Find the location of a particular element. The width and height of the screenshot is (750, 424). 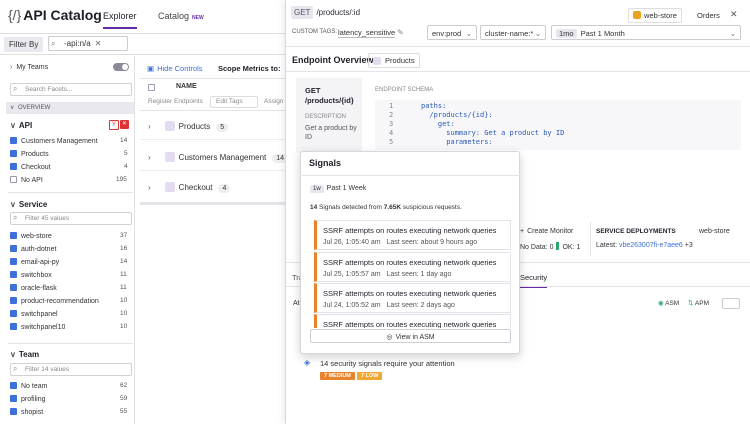

service-item: switchpanel is located at coordinates (34, 314).